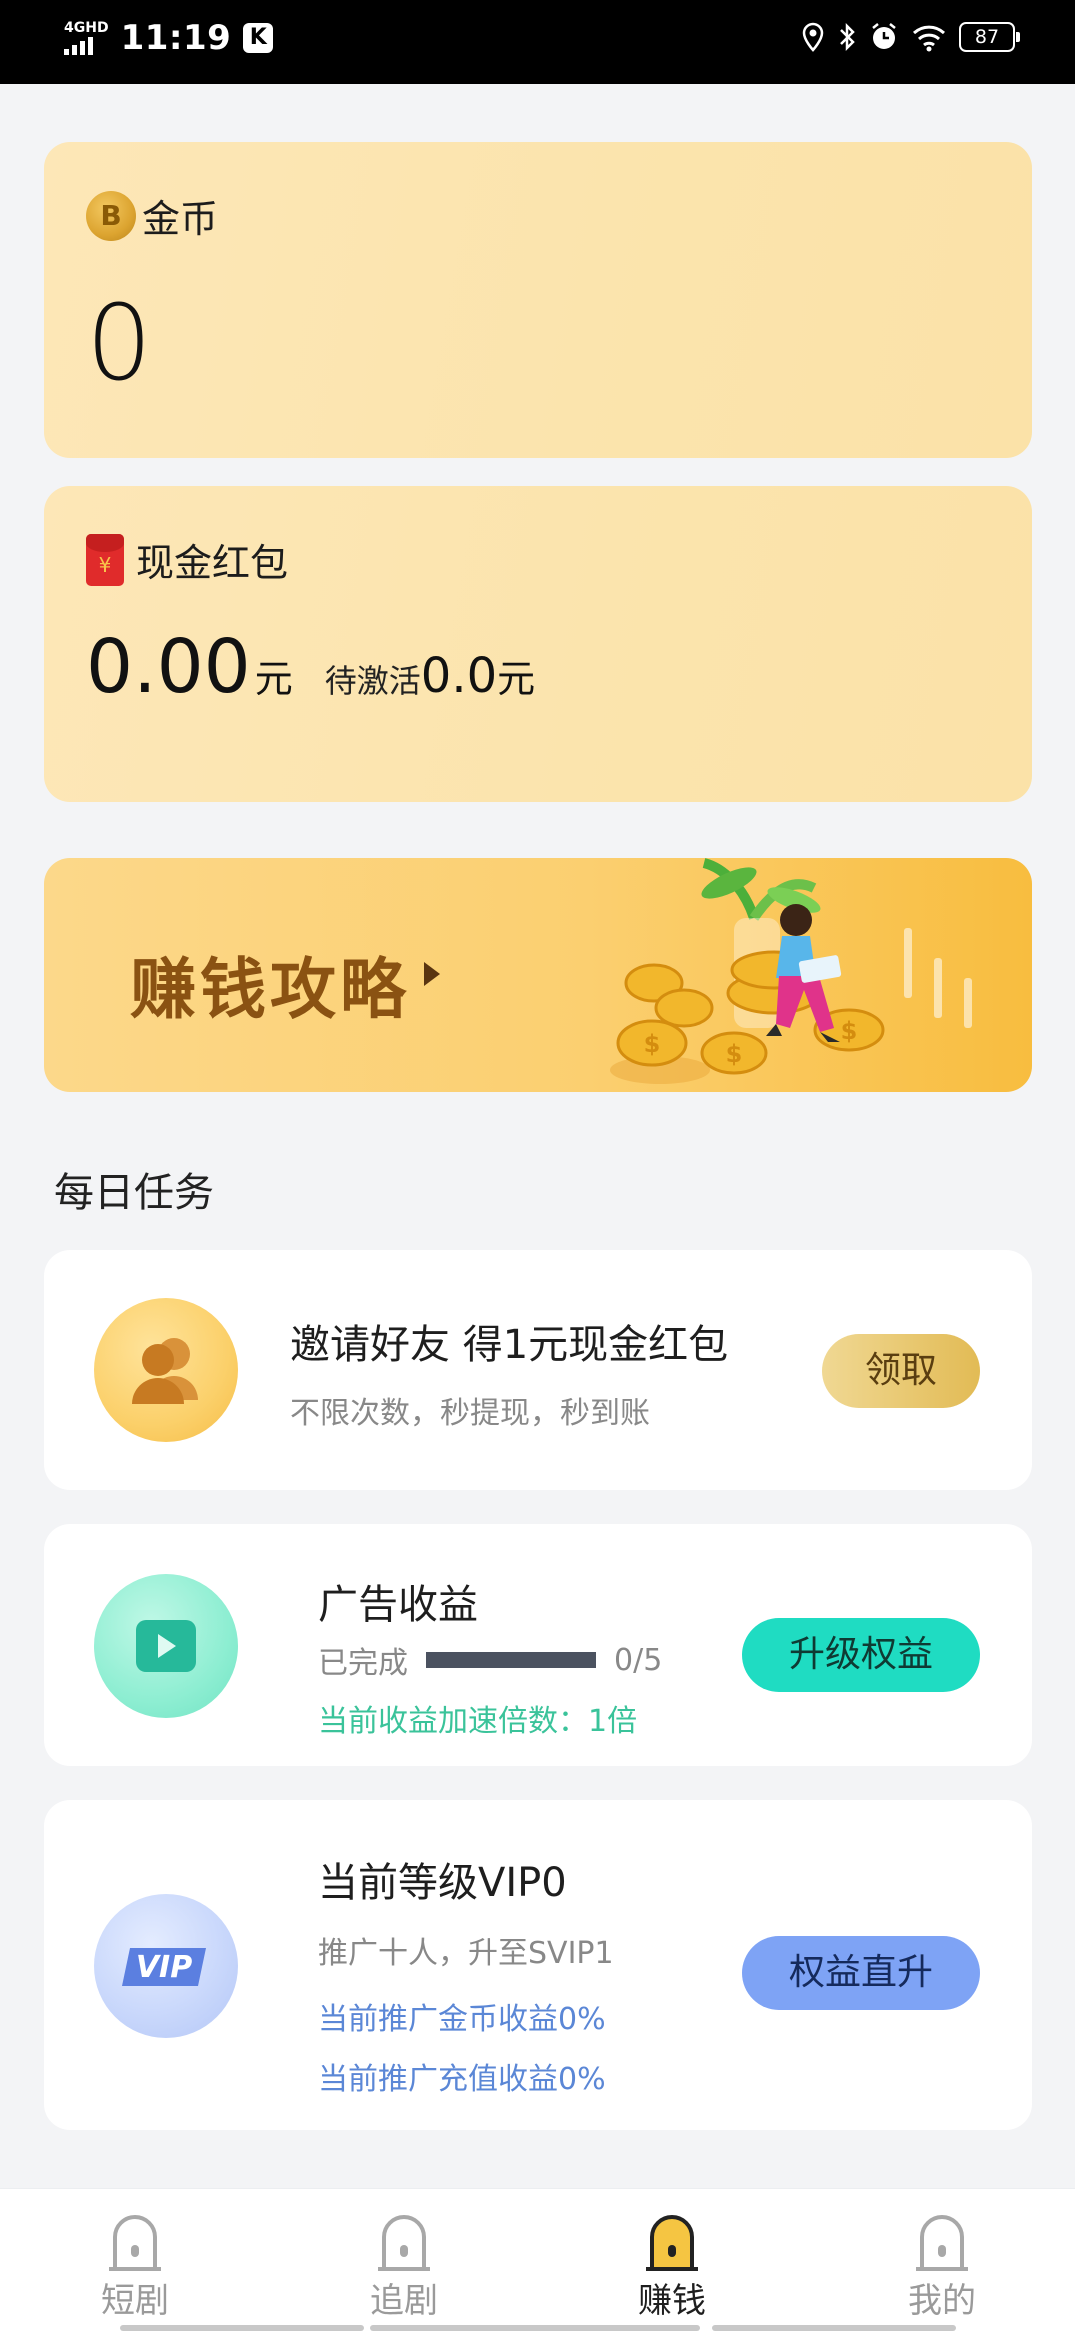 This screenshot has width=1075, height=2335. I want to click on cash-red-packet-card: ¥ 现金红包 0.00 元 待激活 0.0 元, so click(538, 644).